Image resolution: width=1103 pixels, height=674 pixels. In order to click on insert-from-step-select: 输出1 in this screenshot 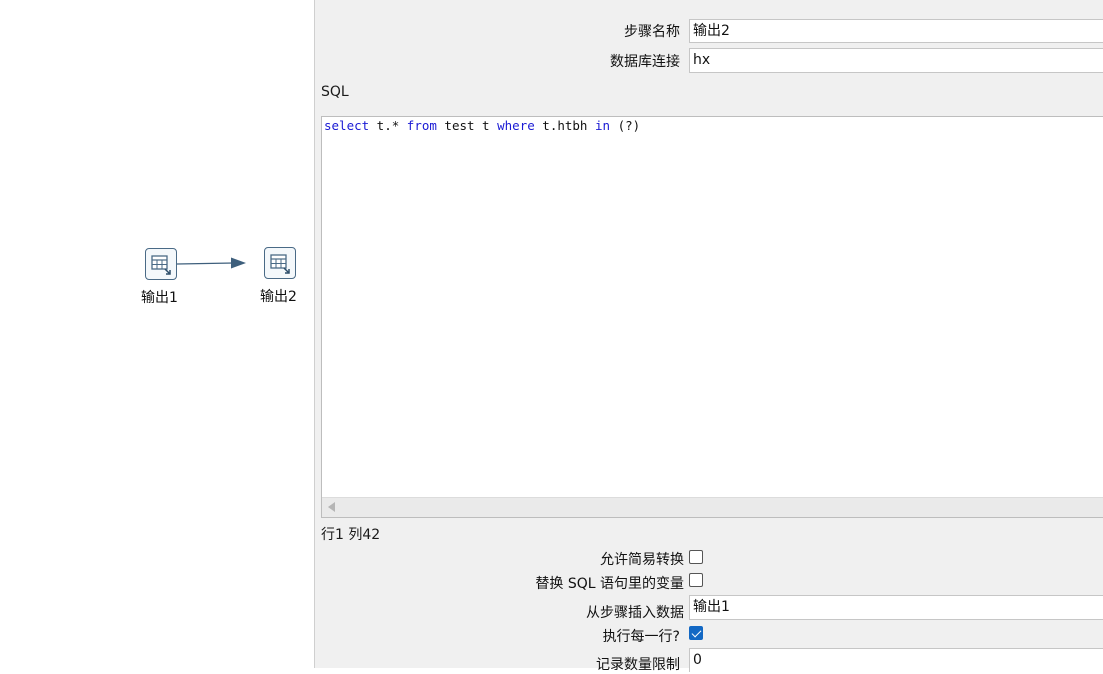, I will do `click(896, 607)`.